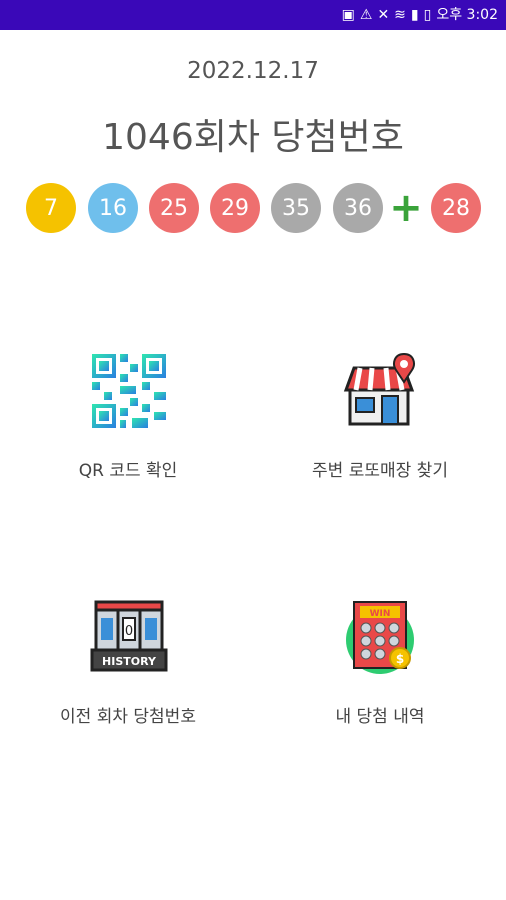  I want to click on previous-draws-label: 이전 회차 당첨번호, so click(128, 717).